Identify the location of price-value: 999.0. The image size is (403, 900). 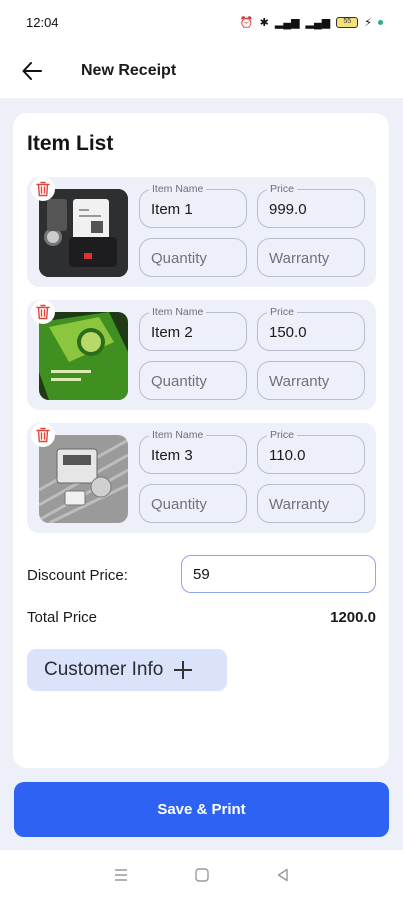
(288, 209).